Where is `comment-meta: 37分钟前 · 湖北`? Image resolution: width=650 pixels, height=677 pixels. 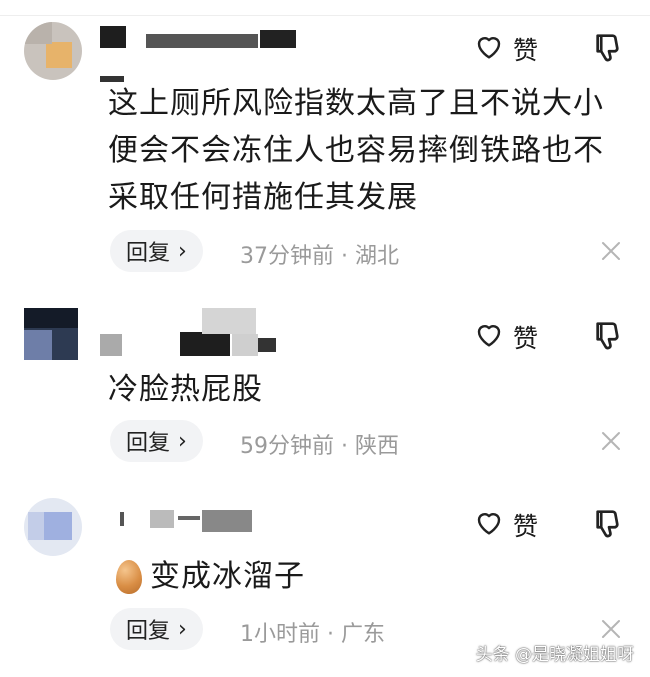 comment-meta: 37分钟前 · 湖北 is located at coordinates (319, 254).